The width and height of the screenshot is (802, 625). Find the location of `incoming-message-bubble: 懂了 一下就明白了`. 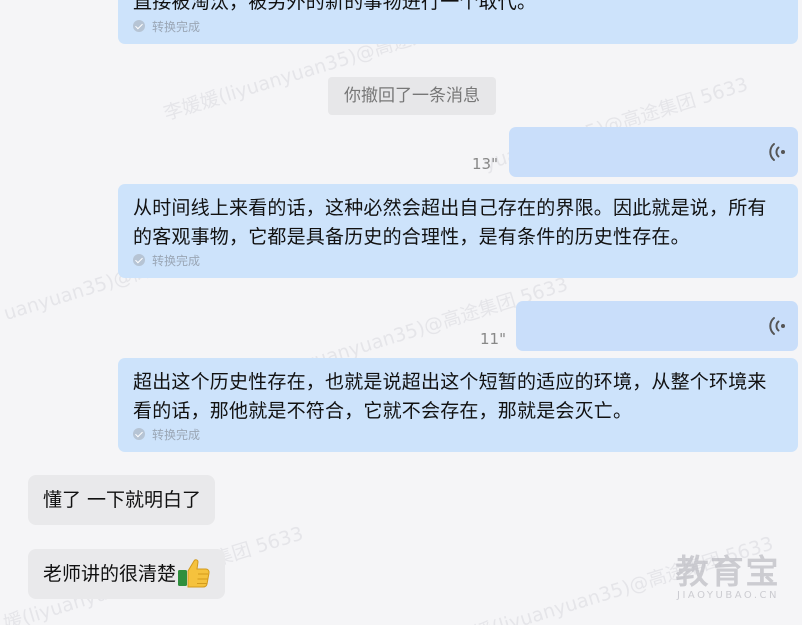

incoming-message-bubble: 懂了 一下就明白了 is located at coordinates (122, 500).